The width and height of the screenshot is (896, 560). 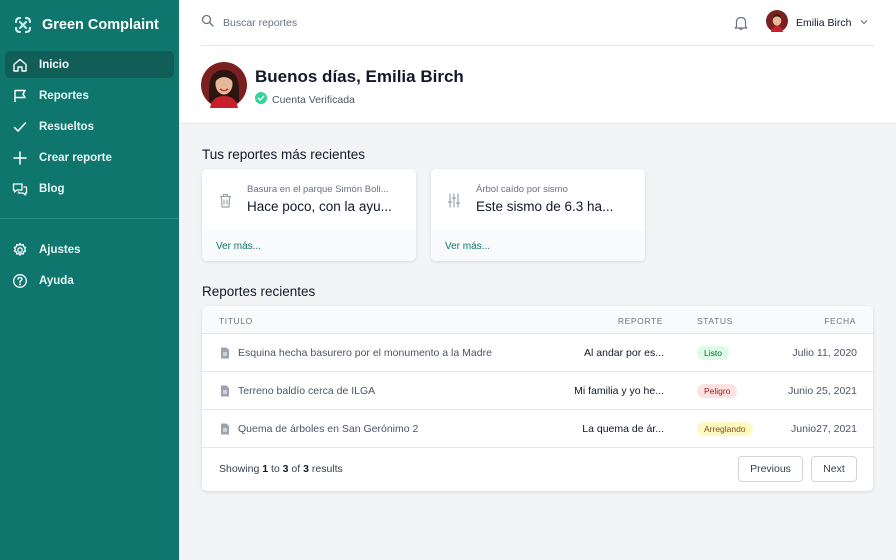 I want to click on previous-button: Previous, so click(x=770, y=469).